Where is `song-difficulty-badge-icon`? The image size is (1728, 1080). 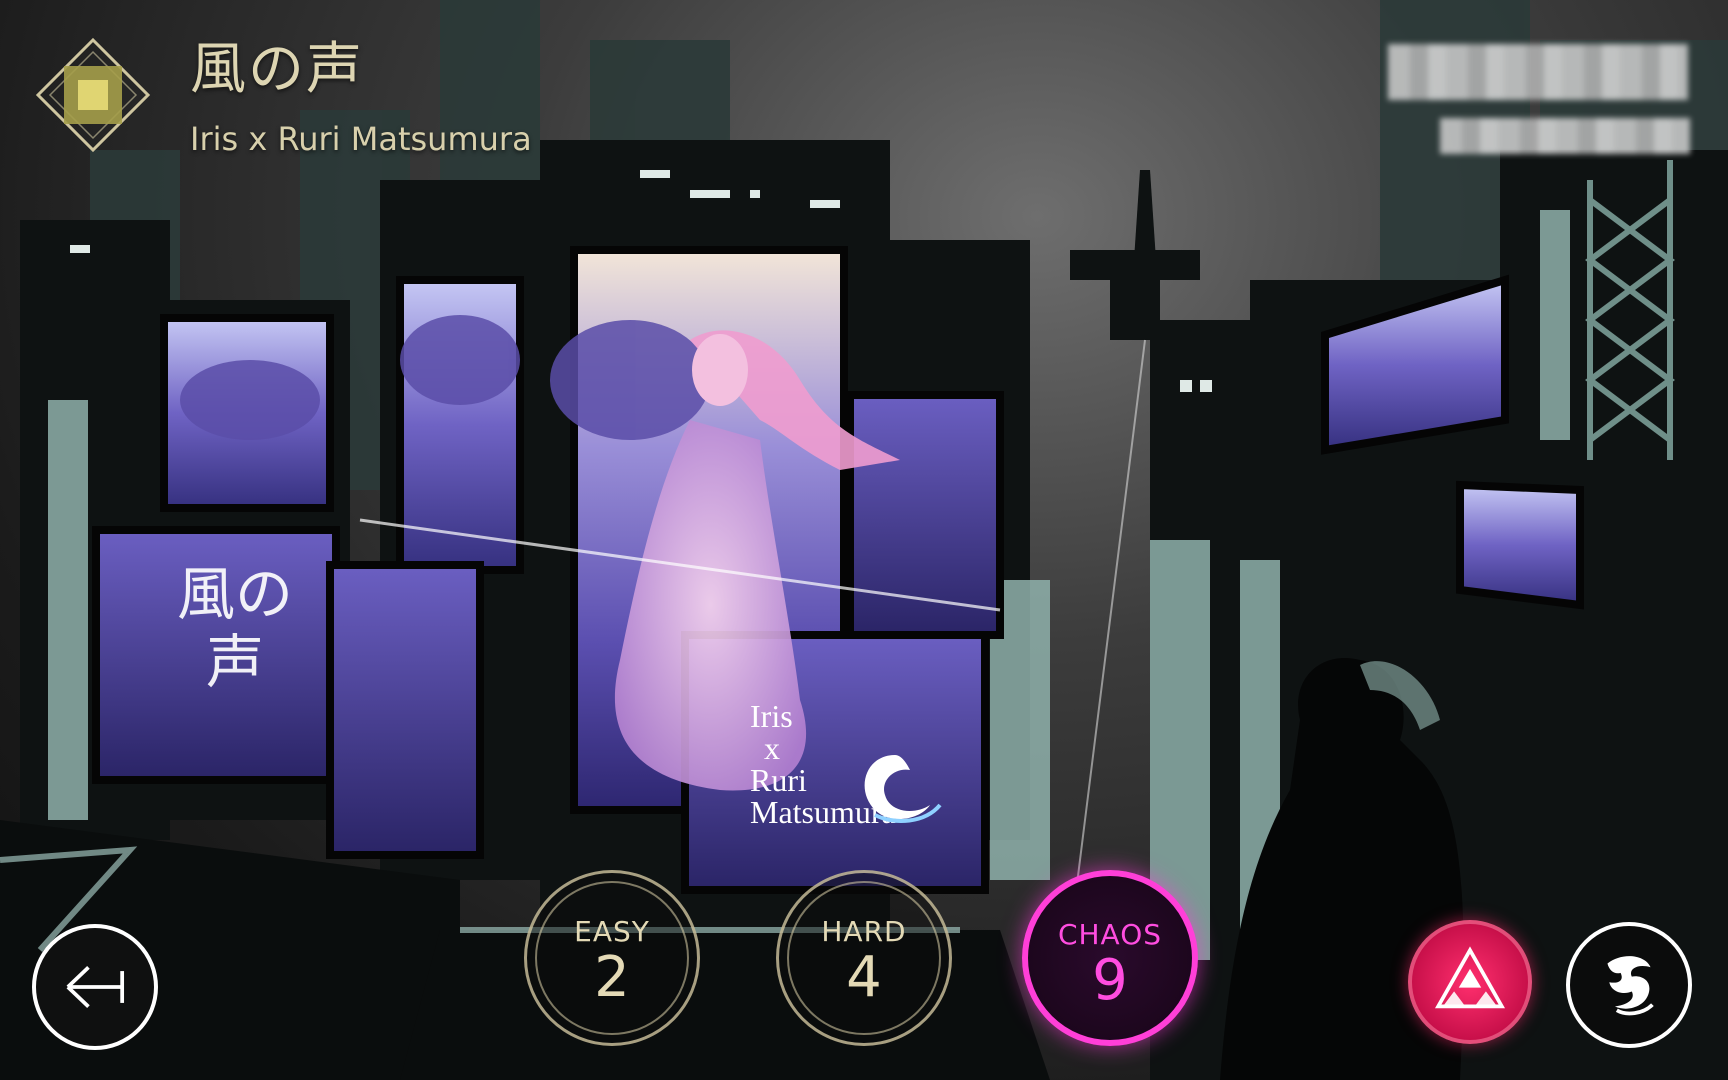 song-difficulty-badge-icon is located at coordinates (93, 95).